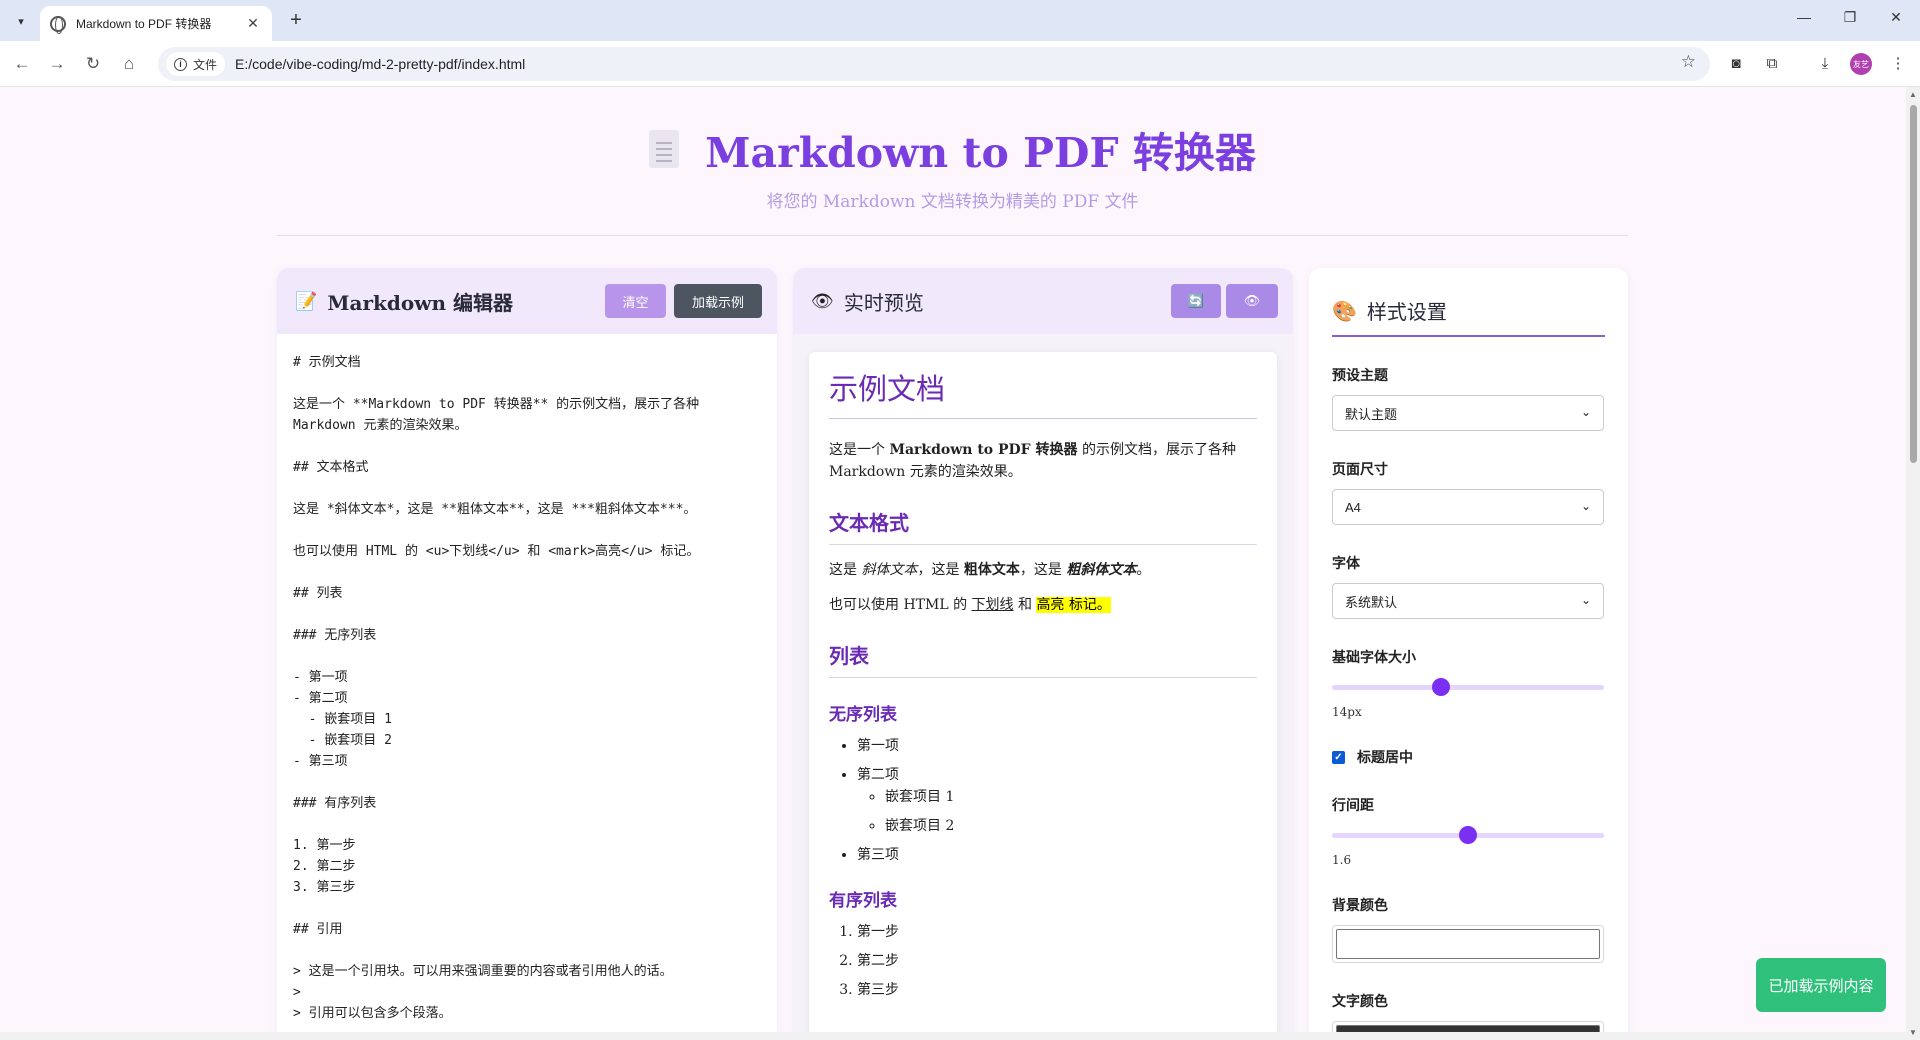 The width and height of the screenshot is (1920, 1040). What do you see at coordinates (1043, 392) in the screenshot?
I see `preview-h1: 示例文档` at bounding box center [1043, 392].